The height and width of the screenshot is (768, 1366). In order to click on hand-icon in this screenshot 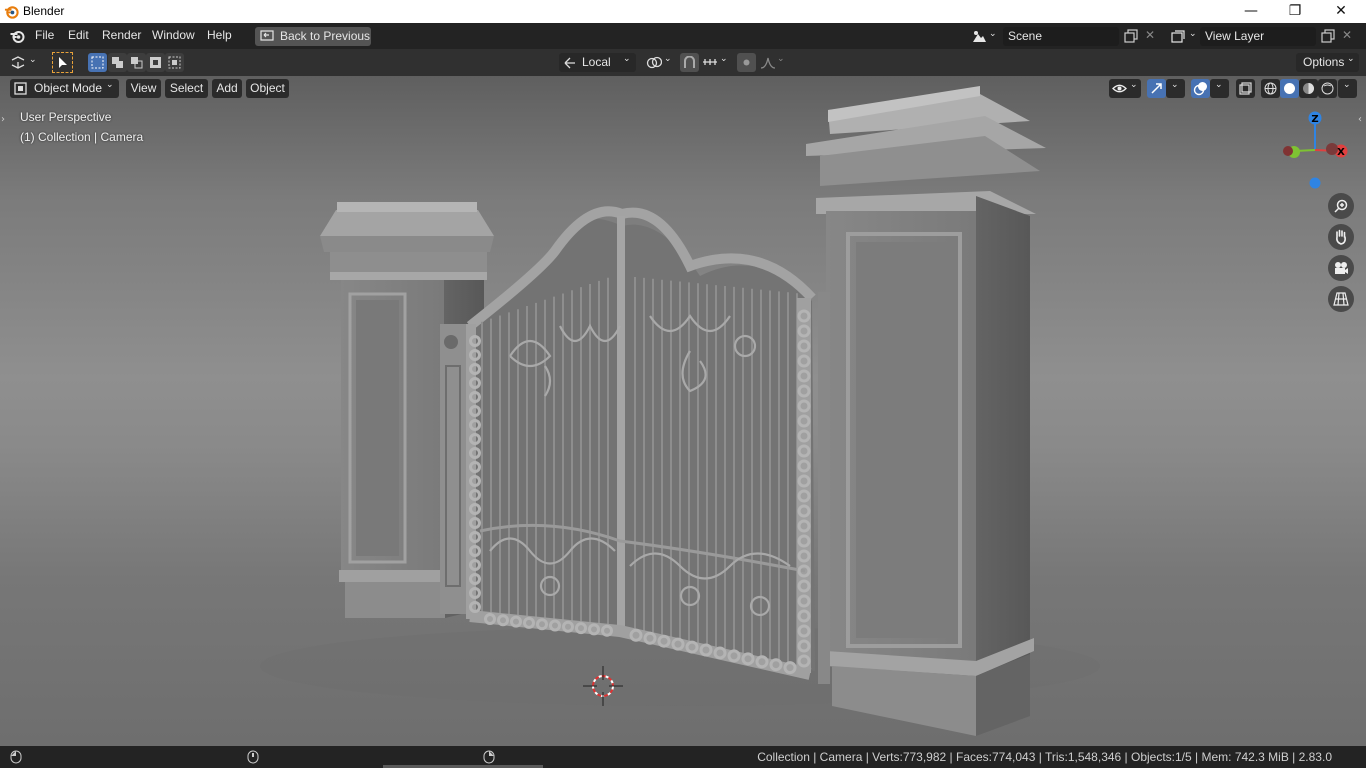, I will do `click(1341, 237)`.